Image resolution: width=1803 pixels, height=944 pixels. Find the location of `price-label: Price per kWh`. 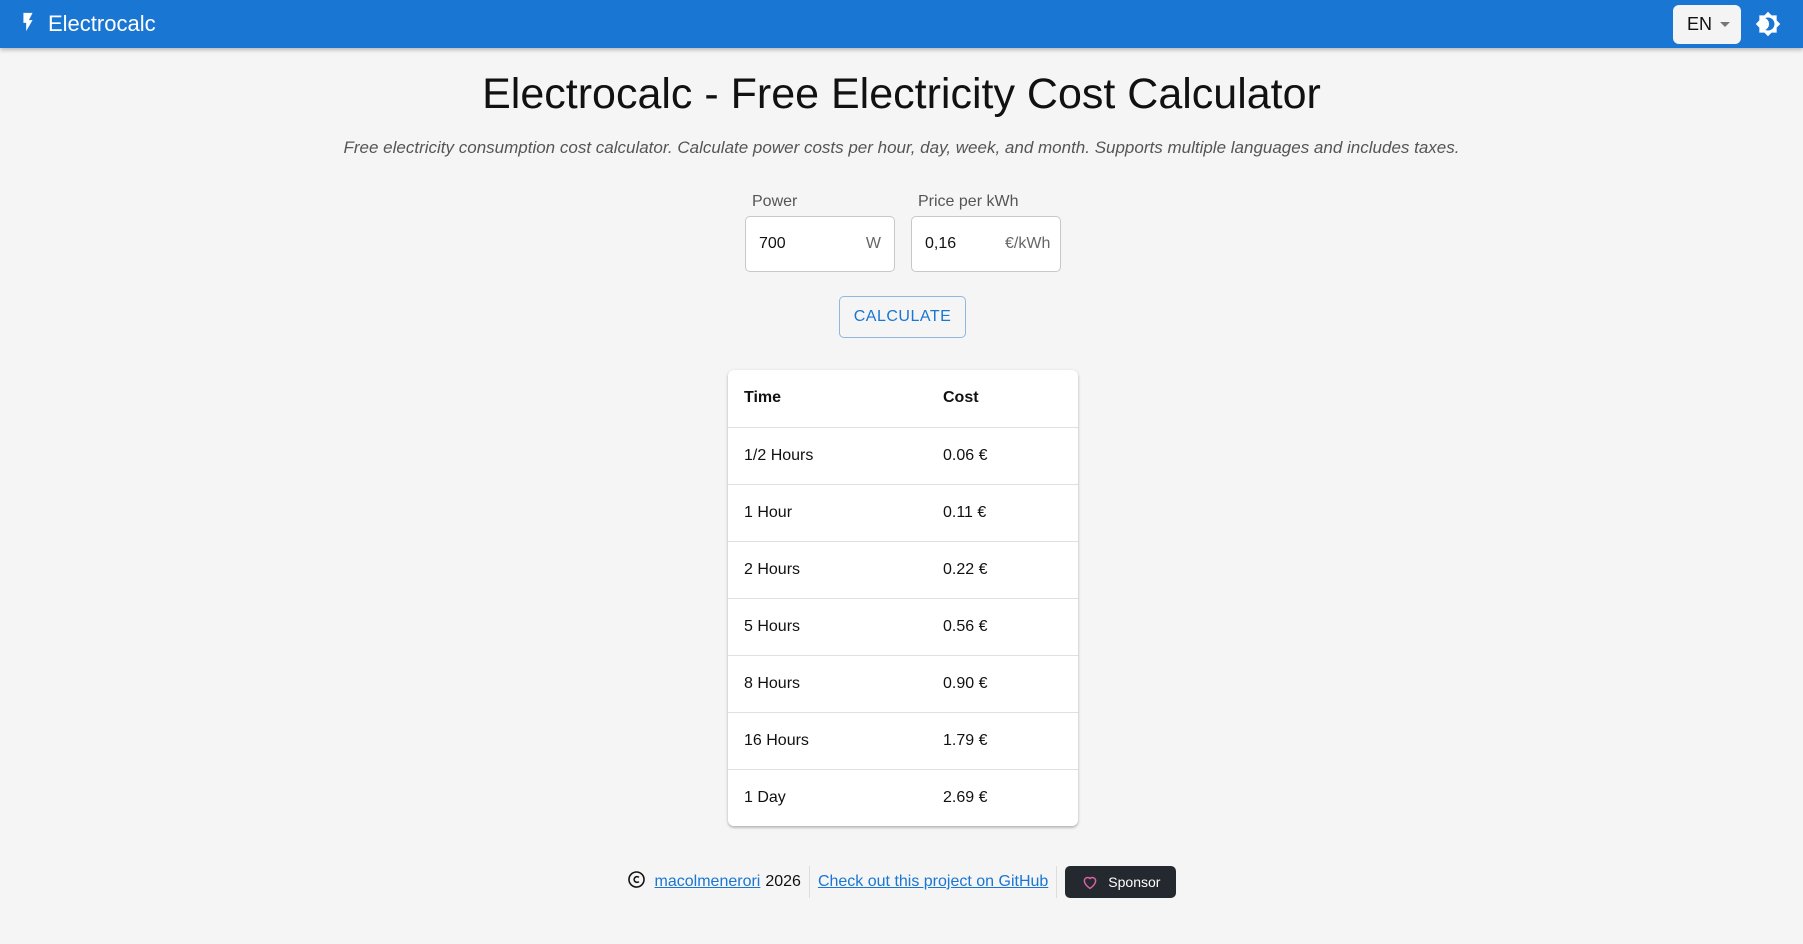

price-label: Price per kWh is located at coordinates (968, 201).